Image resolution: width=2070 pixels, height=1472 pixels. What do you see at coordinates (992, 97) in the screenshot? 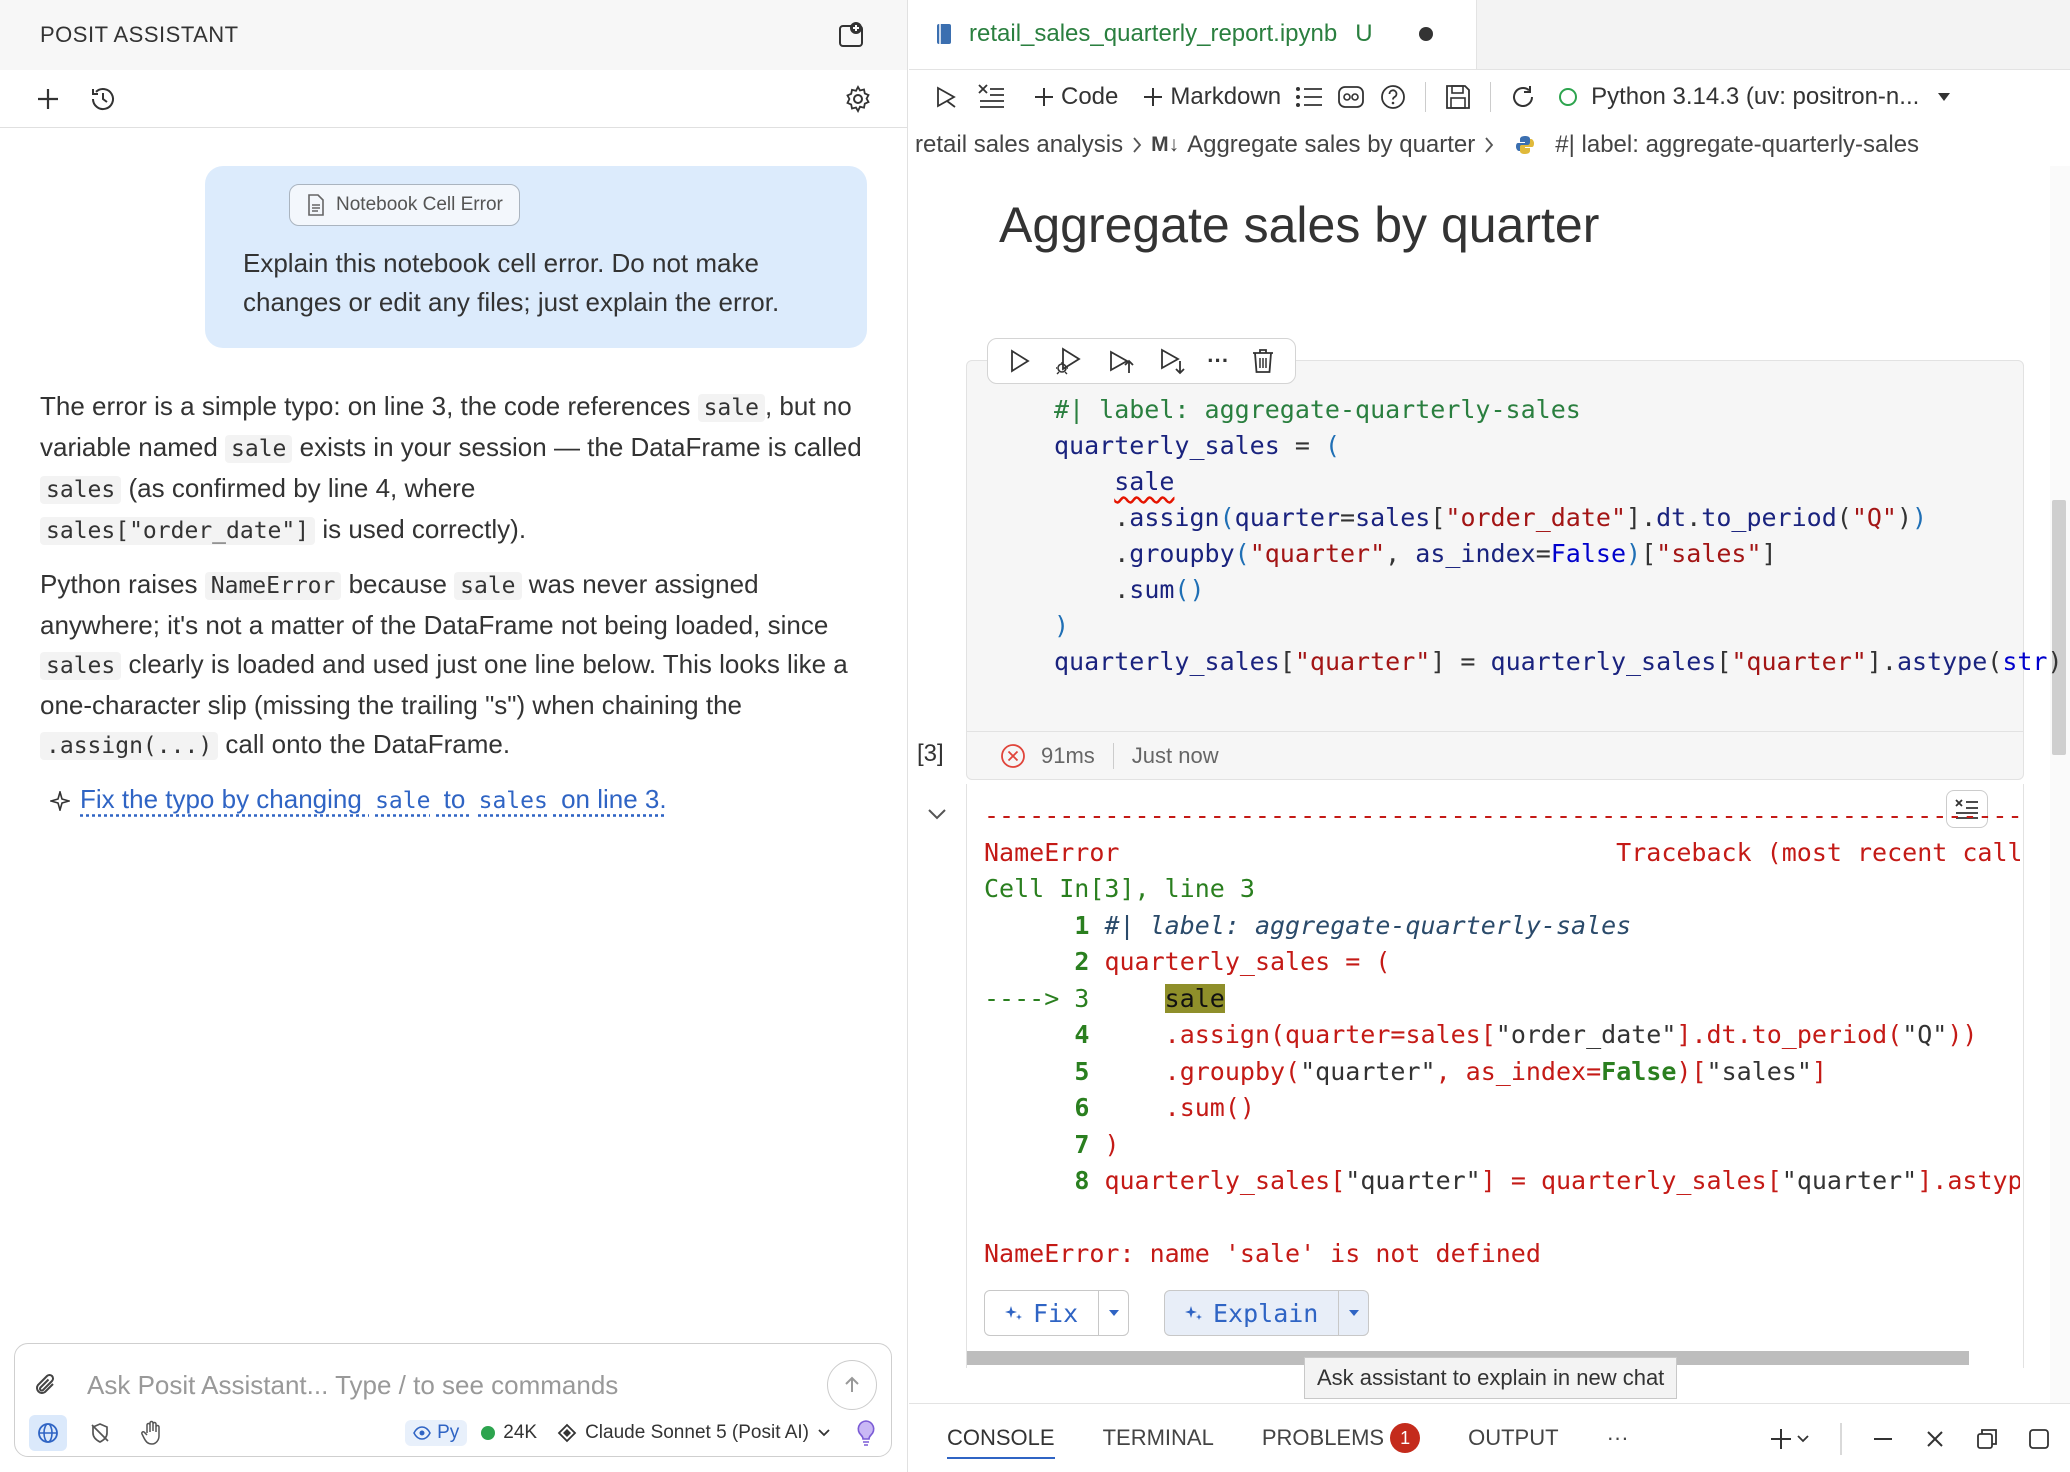
I see `clear-outputs-icon` at bounding box center [992, 97].